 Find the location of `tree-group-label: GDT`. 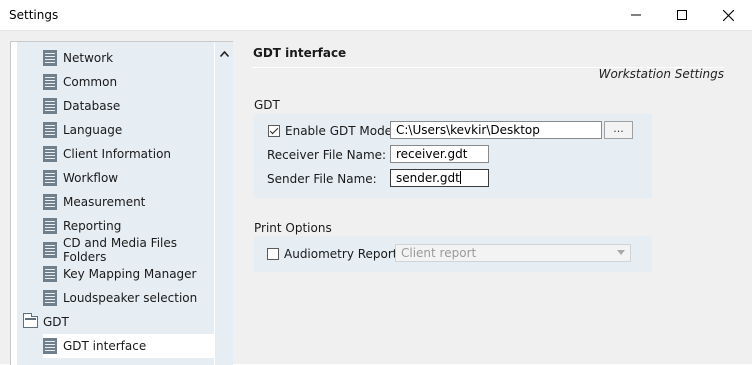

tree-group-label: GDT is located at coordinates (56, 322).